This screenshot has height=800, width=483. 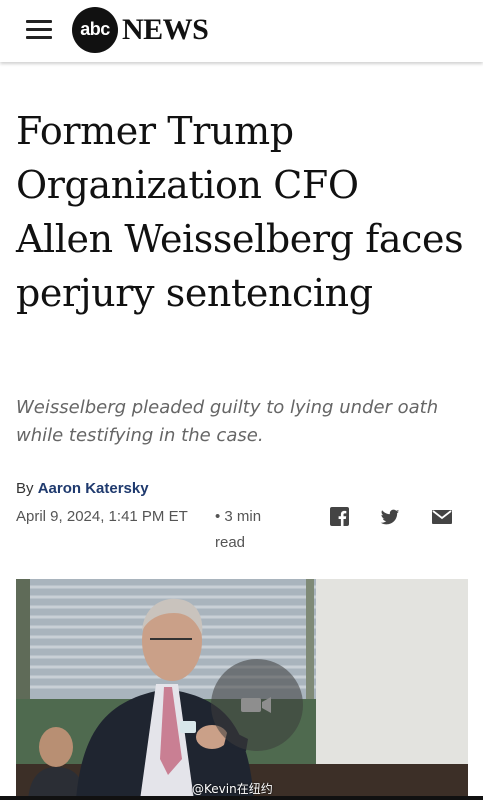 What do you see at coordinates (95, 30) in the screenshot?
I see `abc-logo-circle: abc` at bounding box center [95, 30].